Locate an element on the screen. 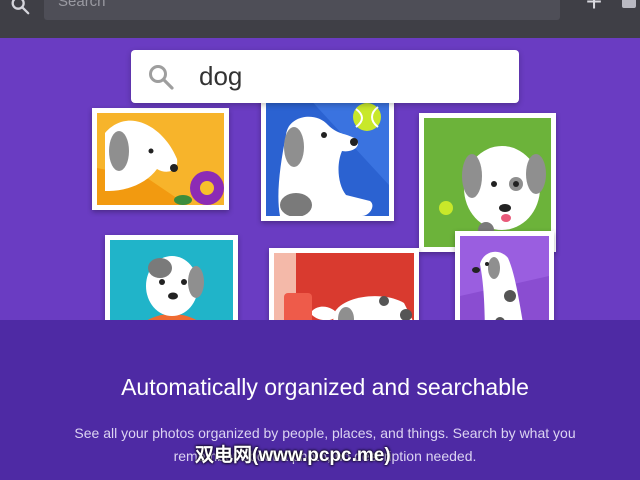  top-app-bar: Search + is located at coordinates (320, 19).